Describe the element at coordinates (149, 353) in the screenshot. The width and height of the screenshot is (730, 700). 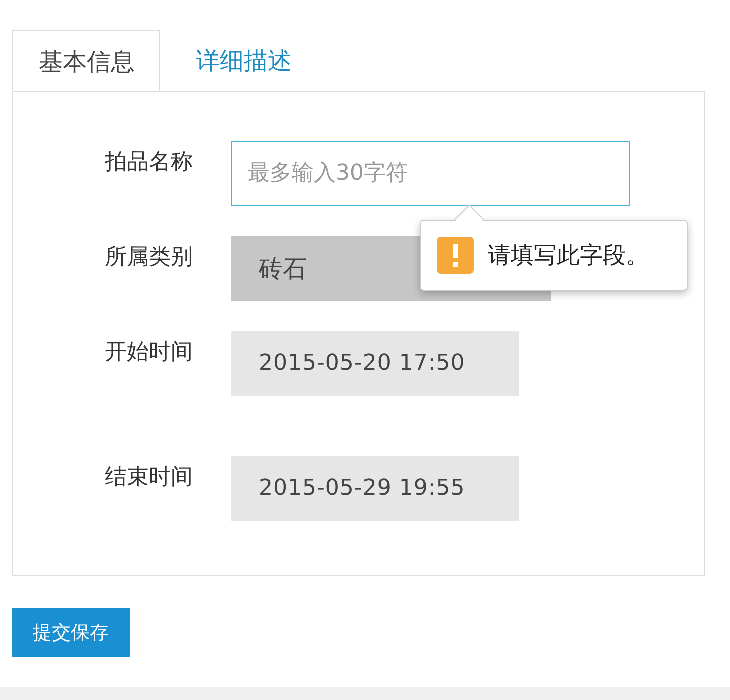
I see `field-label: 开始时间` at that location.